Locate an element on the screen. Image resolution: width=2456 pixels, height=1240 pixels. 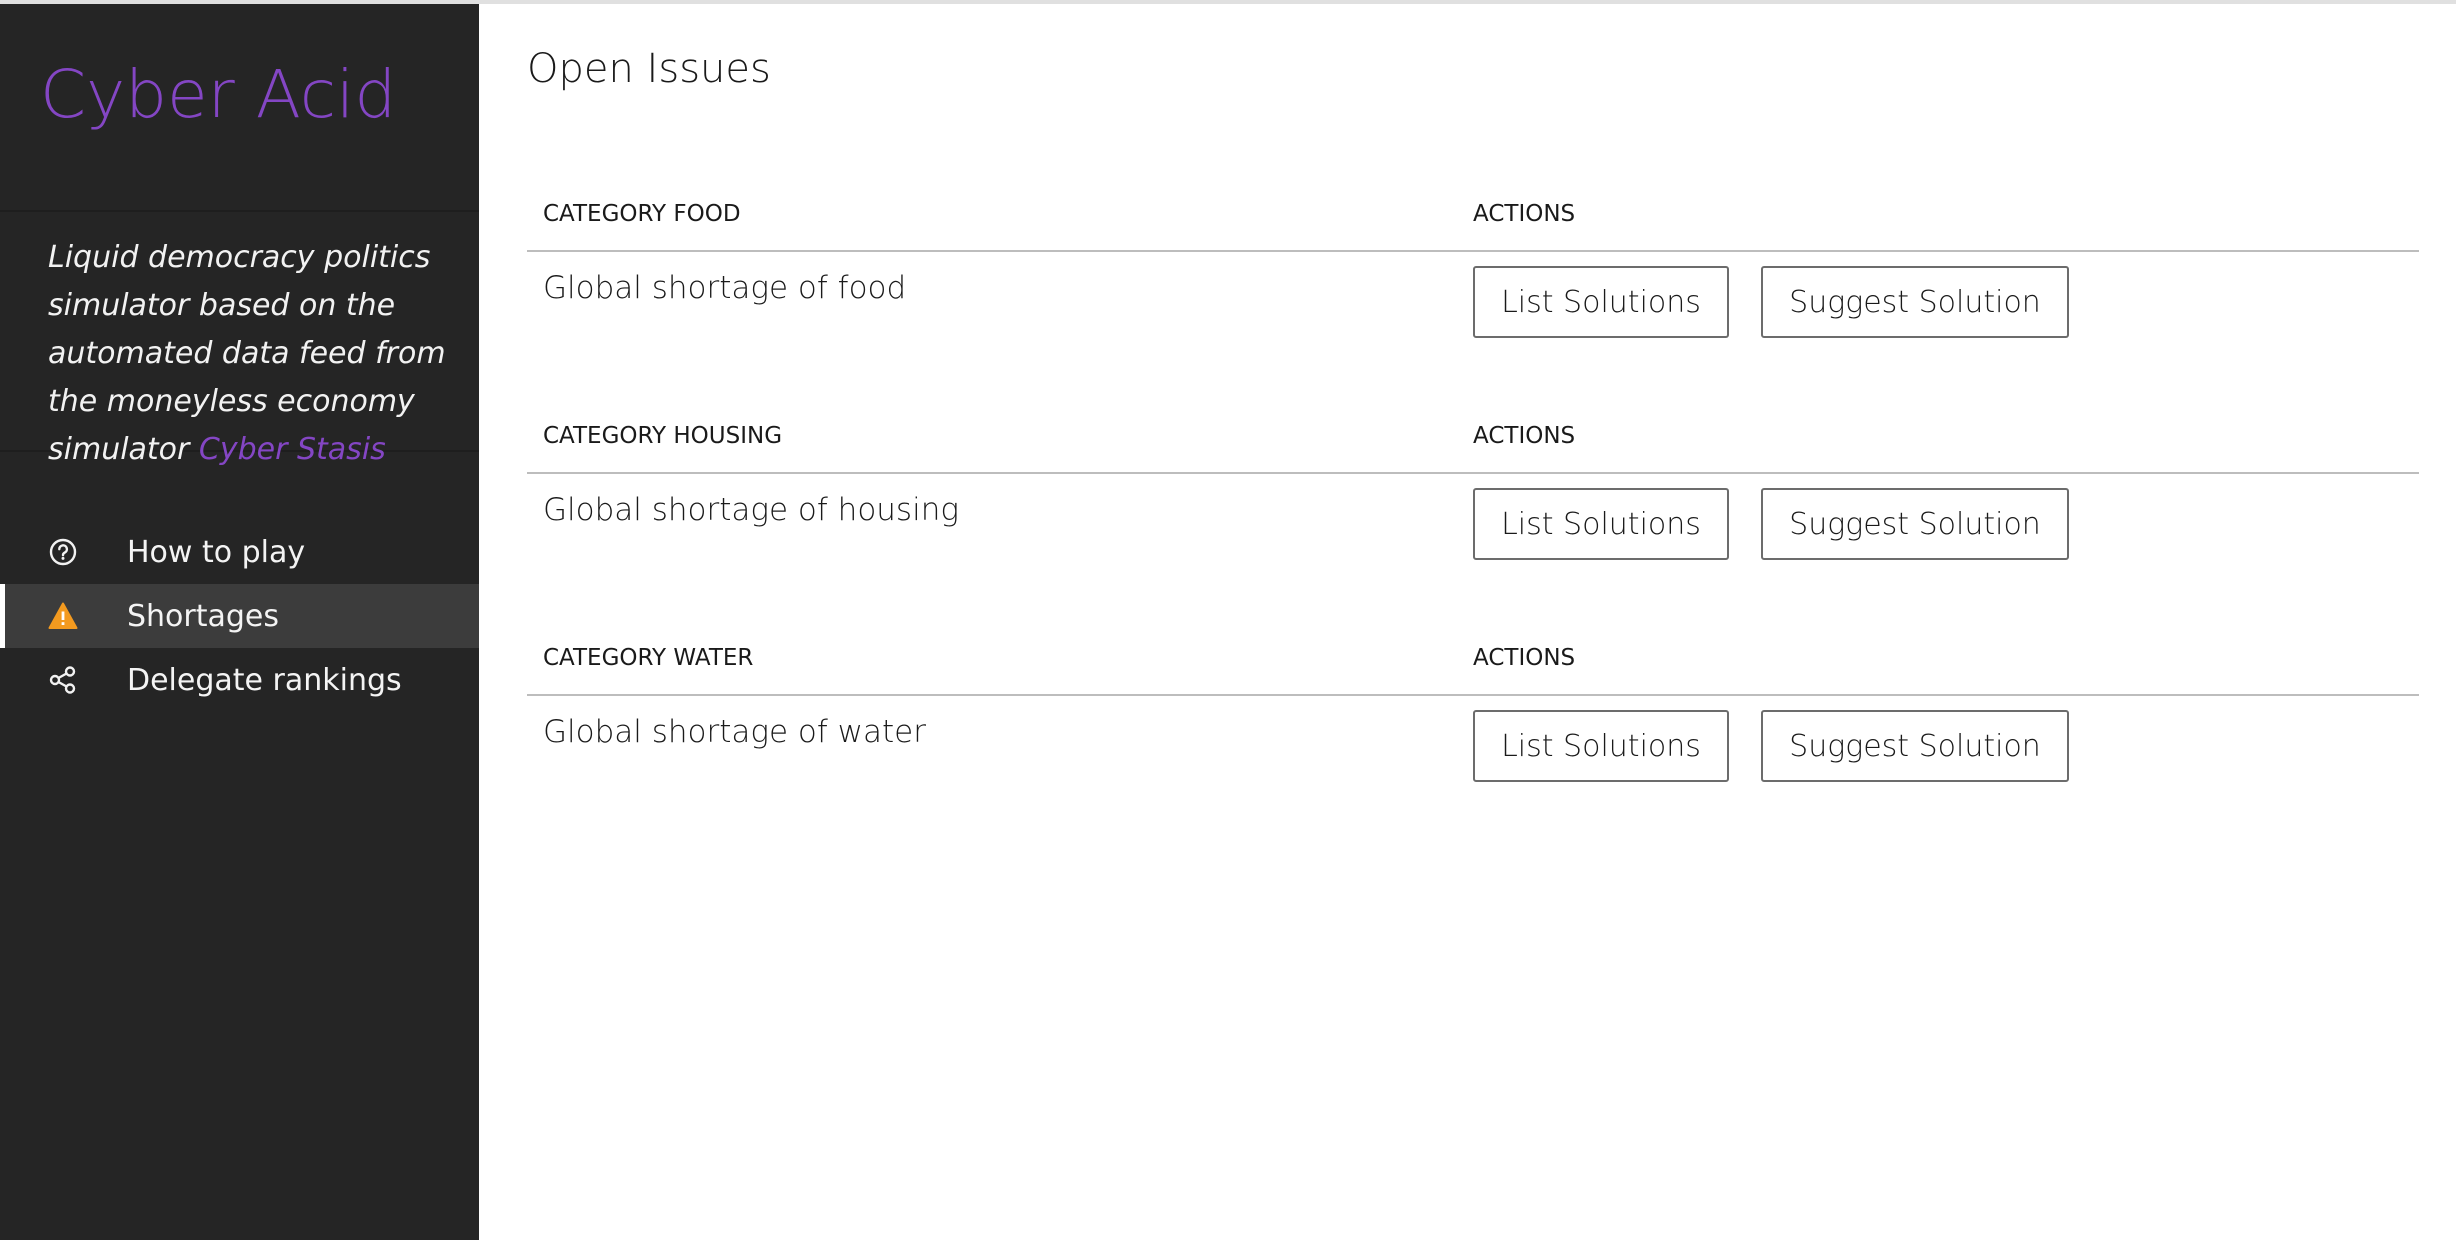
sidebar-item-label: How to play is located at coordinates (216, 552).